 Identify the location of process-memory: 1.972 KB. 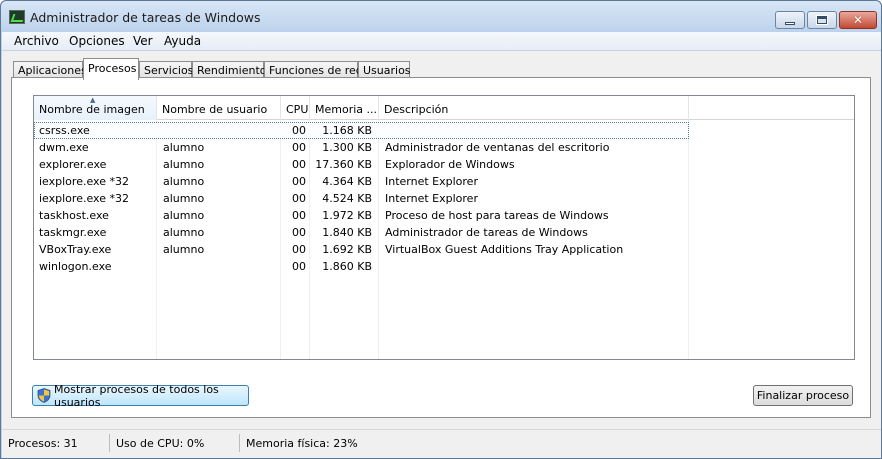
(347, 215).